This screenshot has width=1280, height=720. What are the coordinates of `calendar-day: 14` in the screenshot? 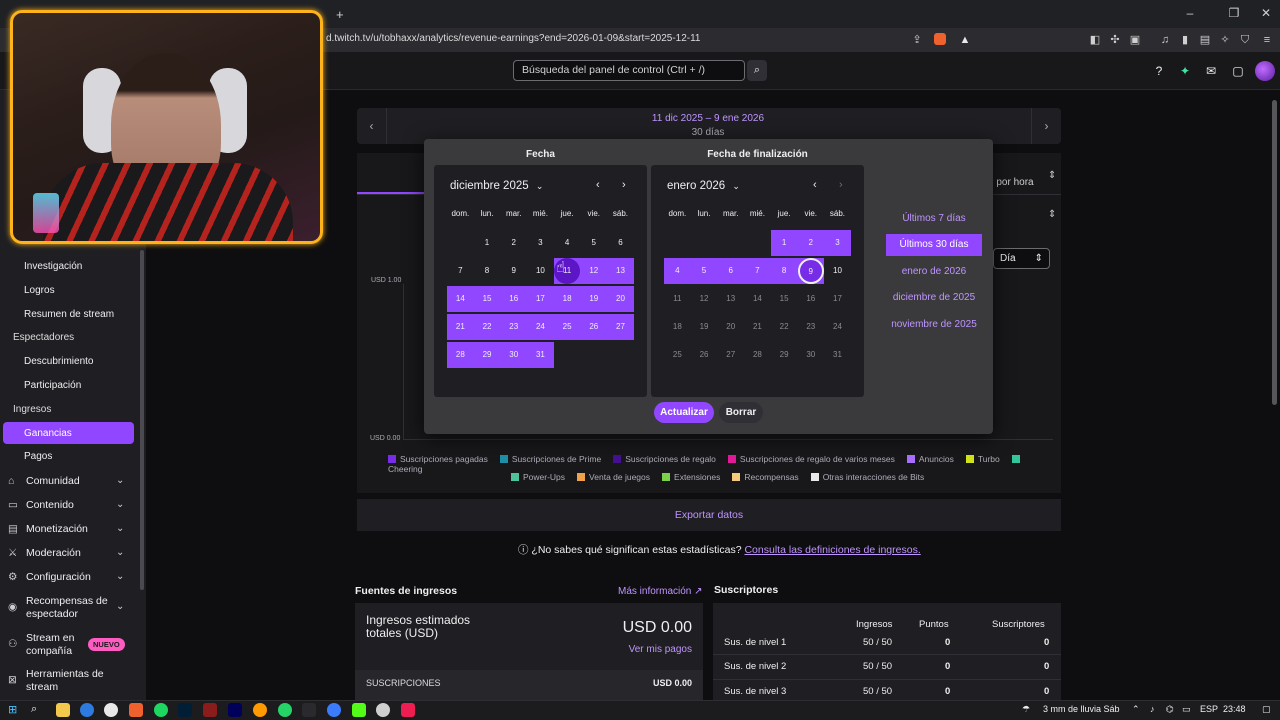 It's located at (460, 299).